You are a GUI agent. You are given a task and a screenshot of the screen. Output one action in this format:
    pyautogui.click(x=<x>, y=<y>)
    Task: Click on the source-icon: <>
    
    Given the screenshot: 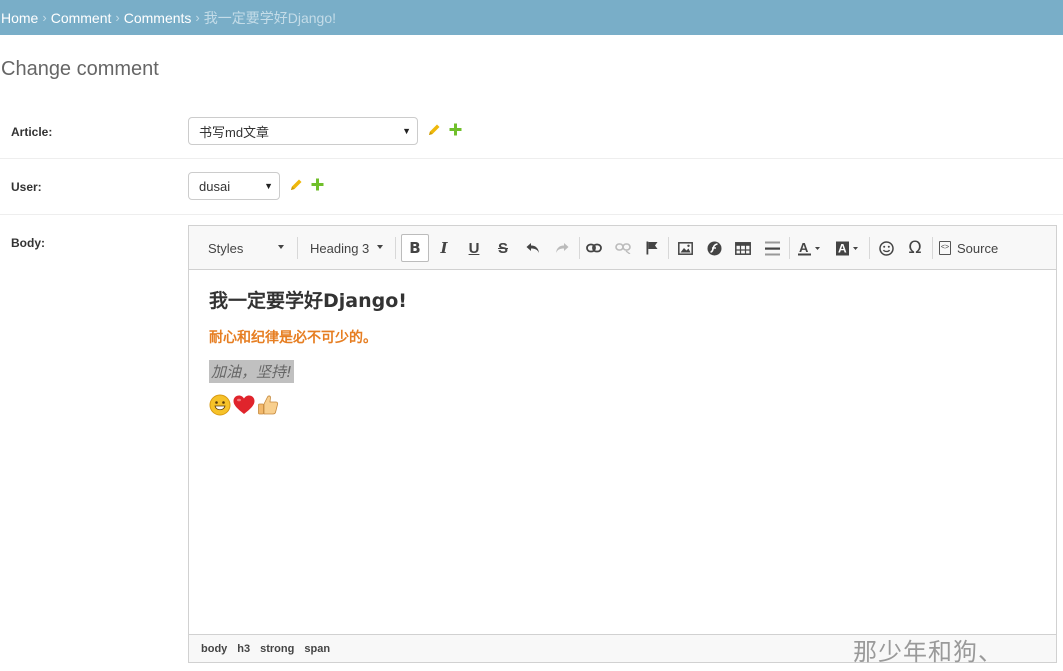 What is the action you would take?
    pyautogui.click(x=945, y=248)
    